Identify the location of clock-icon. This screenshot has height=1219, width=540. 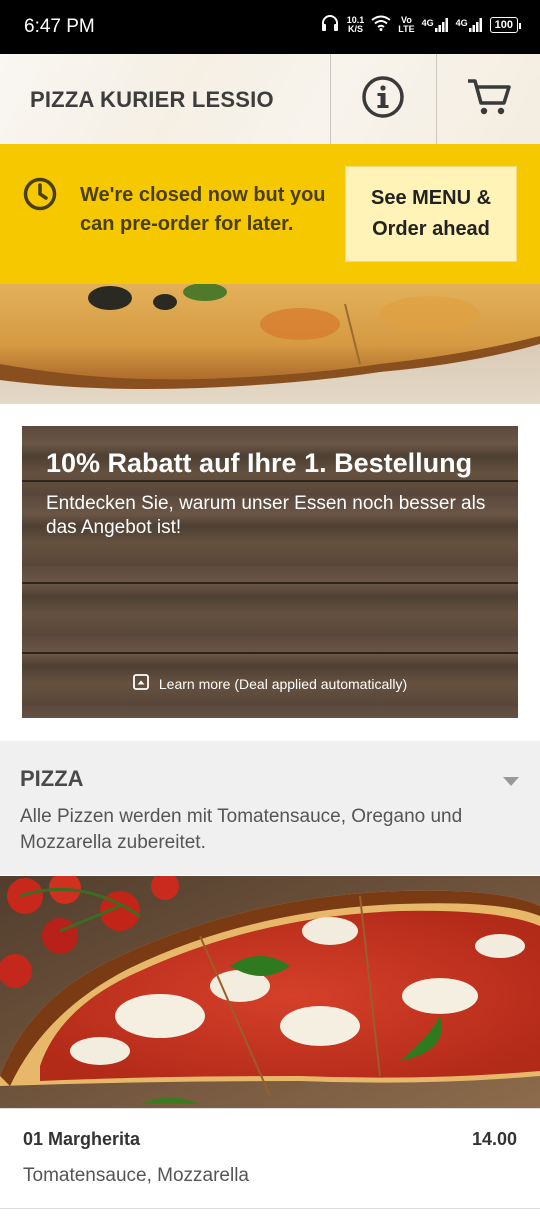
(40, 196).